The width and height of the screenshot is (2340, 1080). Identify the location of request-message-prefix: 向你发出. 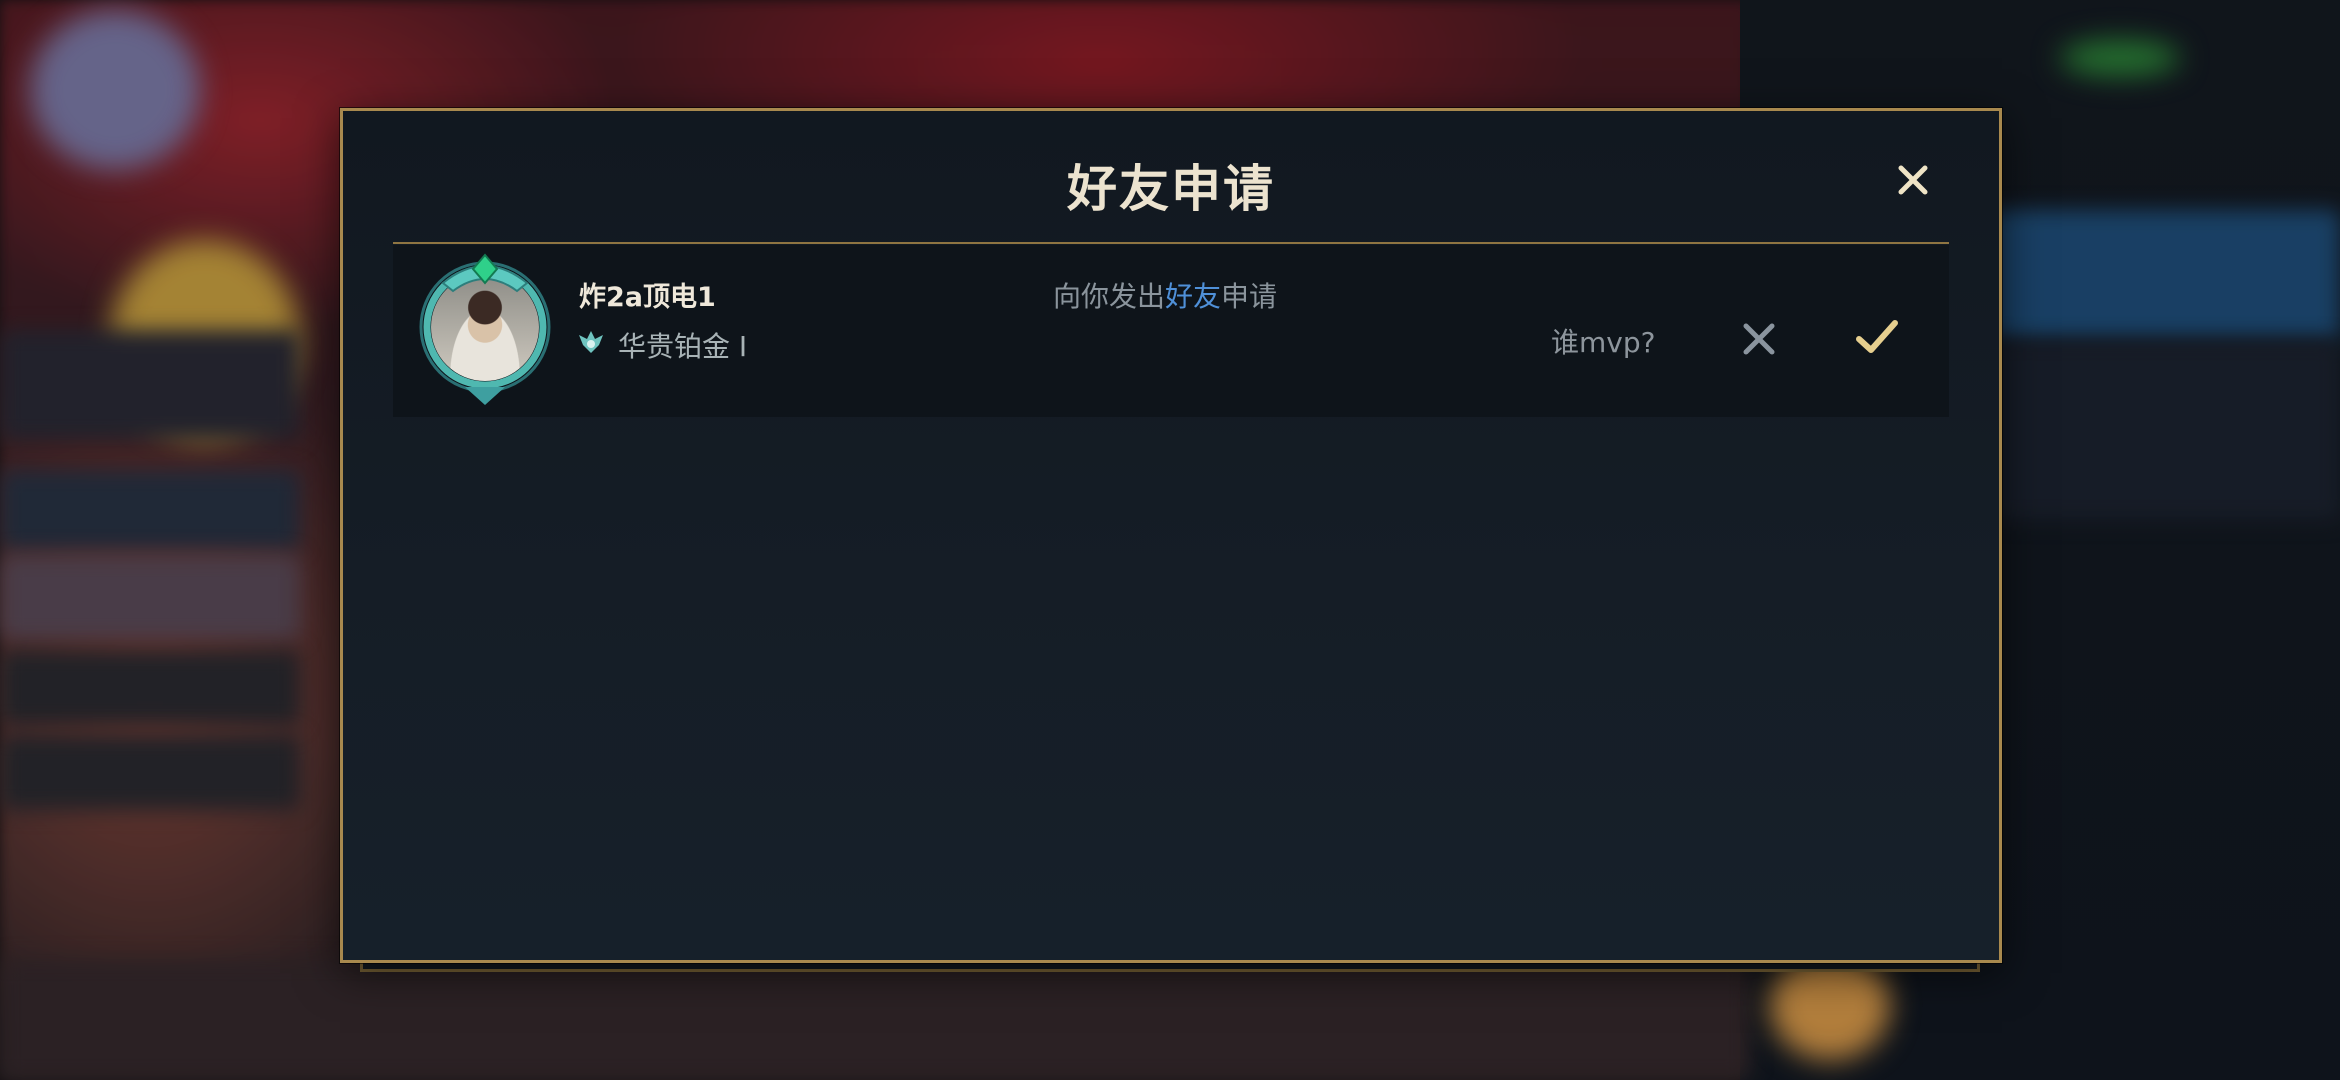
(1109, 296).